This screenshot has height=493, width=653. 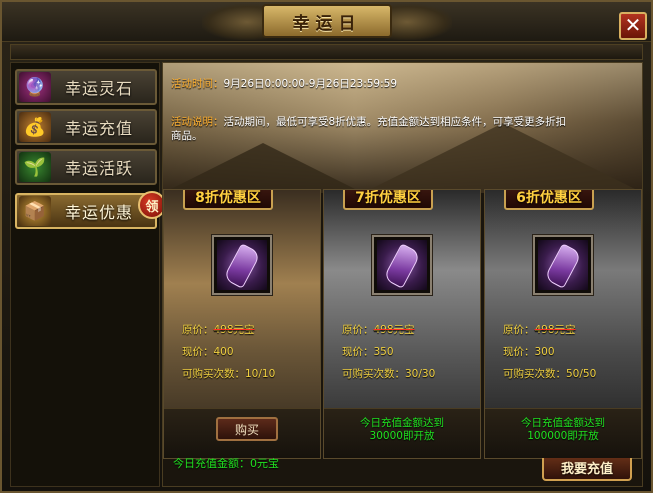 I want to click on money-bag-icon: 💰, so click(x=35, y=127).